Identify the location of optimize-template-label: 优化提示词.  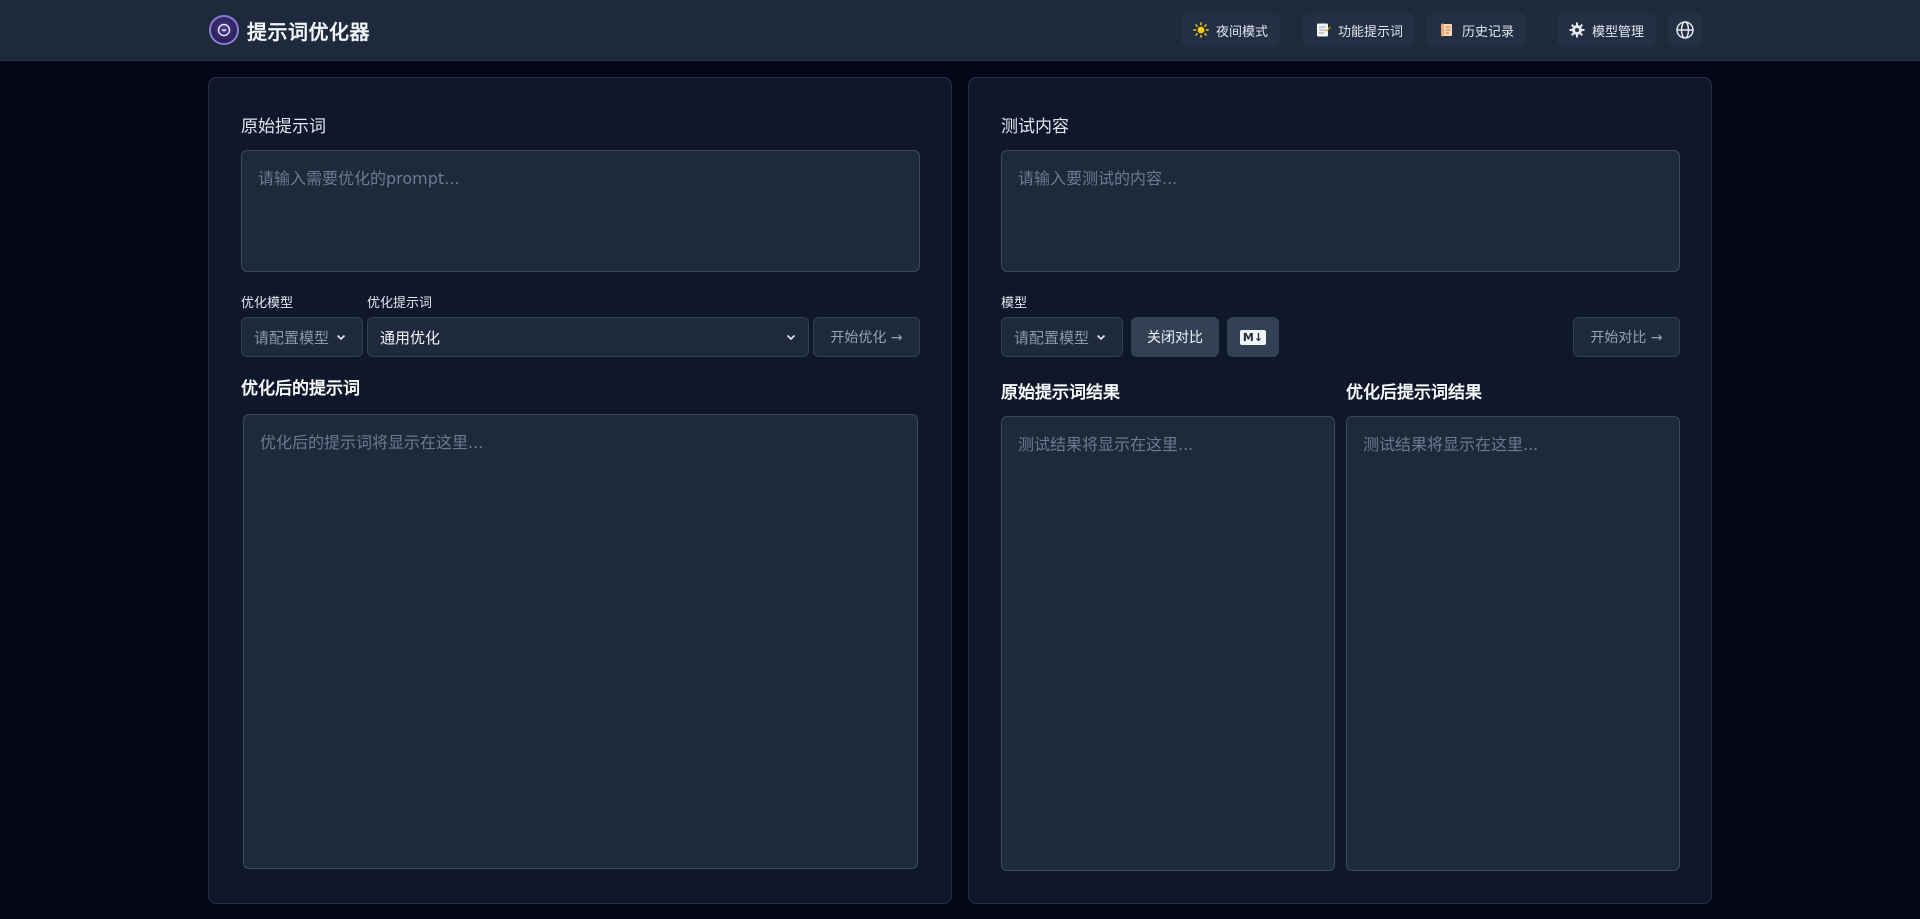
(400, 303).